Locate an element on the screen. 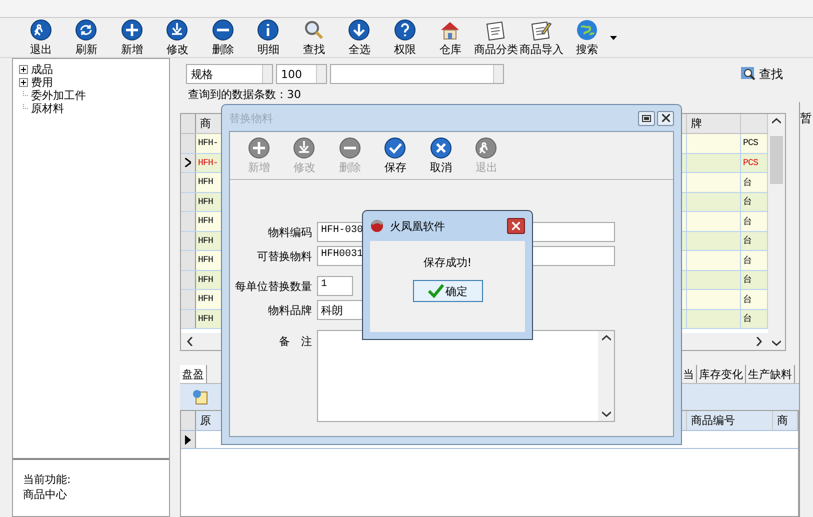 This screenshot has height=517, width=813. toolbar-button: 新增 is located at coordinates (131, 37).